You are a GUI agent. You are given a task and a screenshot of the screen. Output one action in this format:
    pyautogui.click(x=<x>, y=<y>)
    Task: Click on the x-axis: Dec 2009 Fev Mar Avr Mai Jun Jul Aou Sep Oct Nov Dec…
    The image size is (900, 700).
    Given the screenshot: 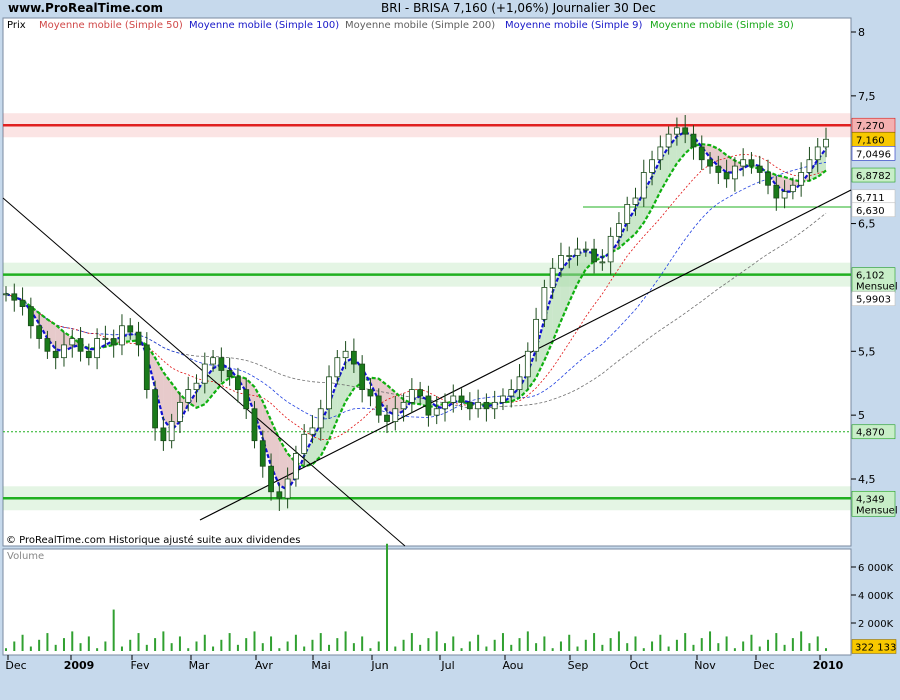 What is the action you would take?
    pyautogui.click(x=424, y=663)
    